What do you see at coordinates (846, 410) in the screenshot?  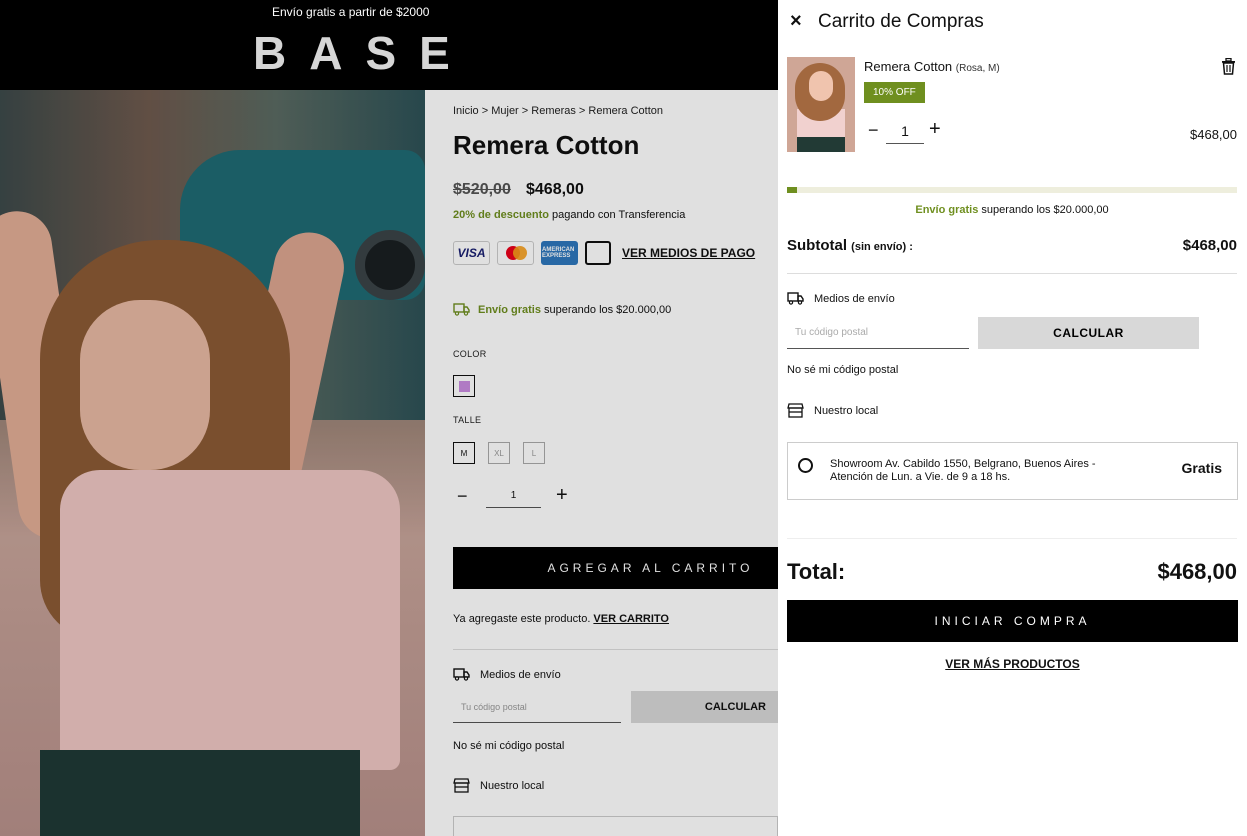 I see `local-store-text: Nuestro local` at bounding box center [846, 410].